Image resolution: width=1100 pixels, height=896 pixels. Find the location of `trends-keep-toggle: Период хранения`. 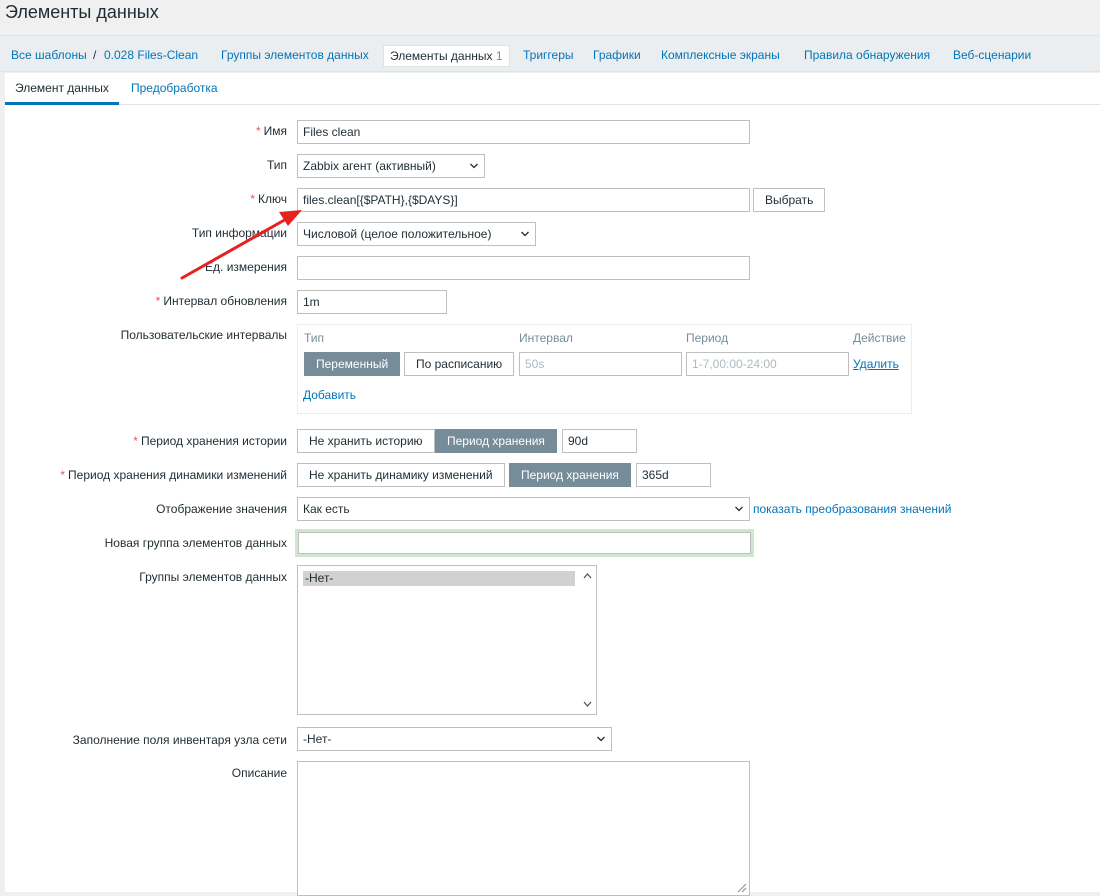

trends-keep-toggle: Период хранения is located at coordinates (570, 475).